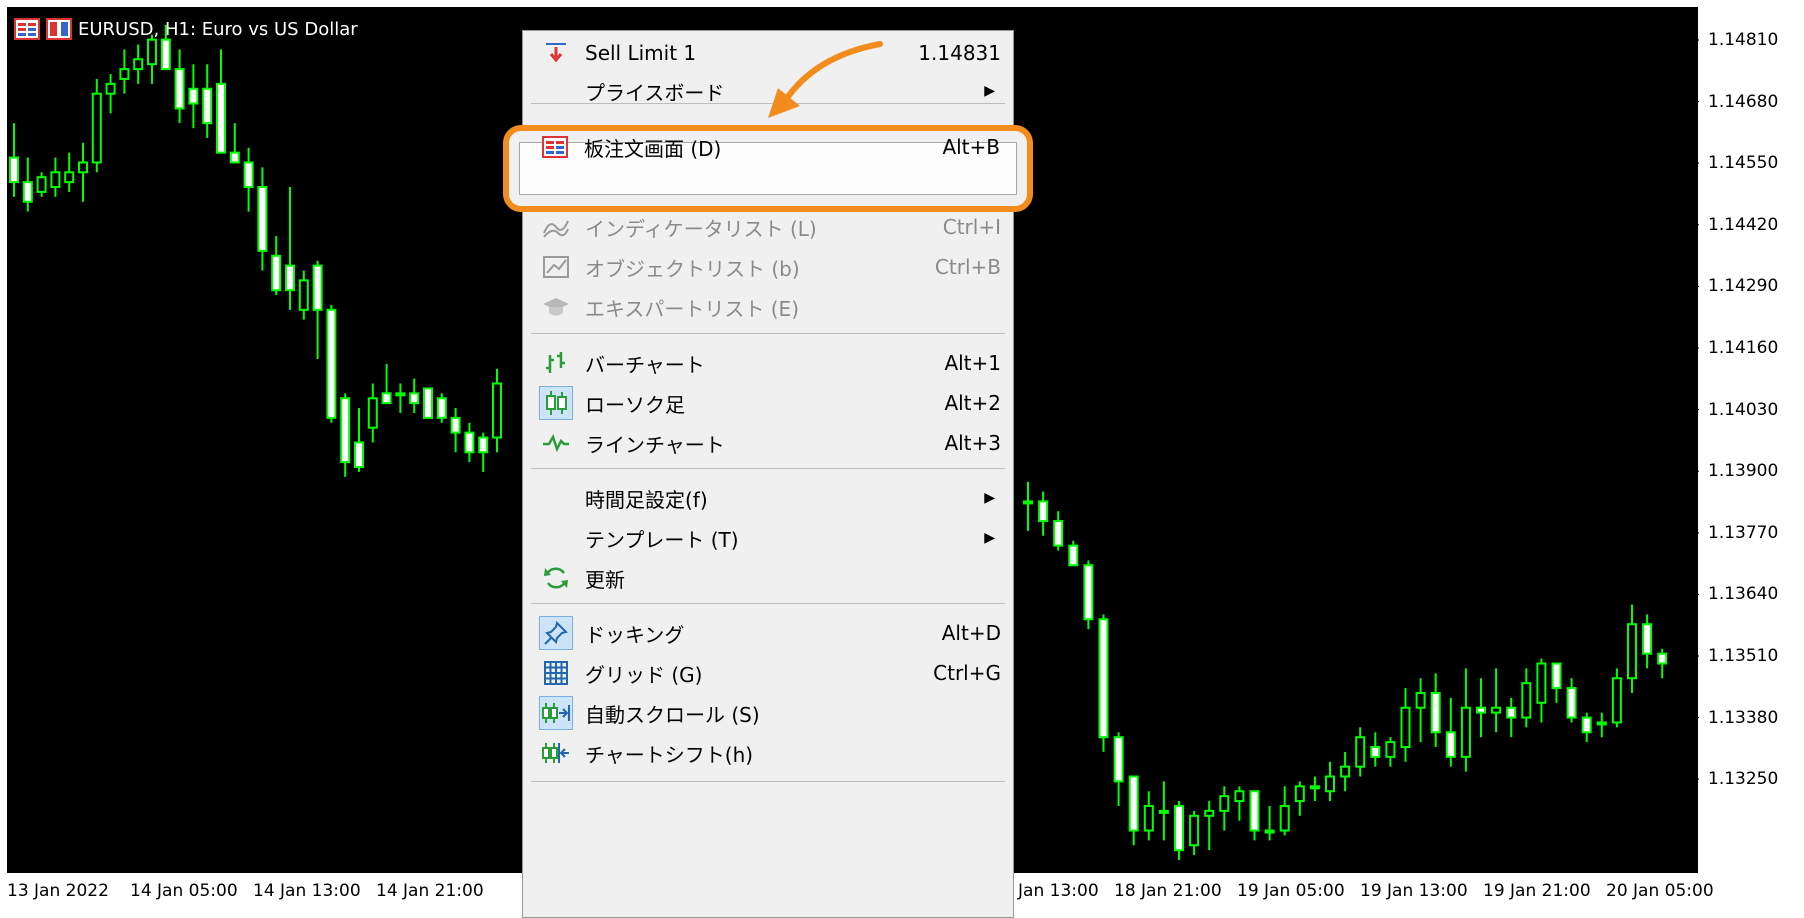  What do you see at coordinates (556, 713) in the screenshot?
I see `auto-scroll-icon` at bounding box center [556, 713].